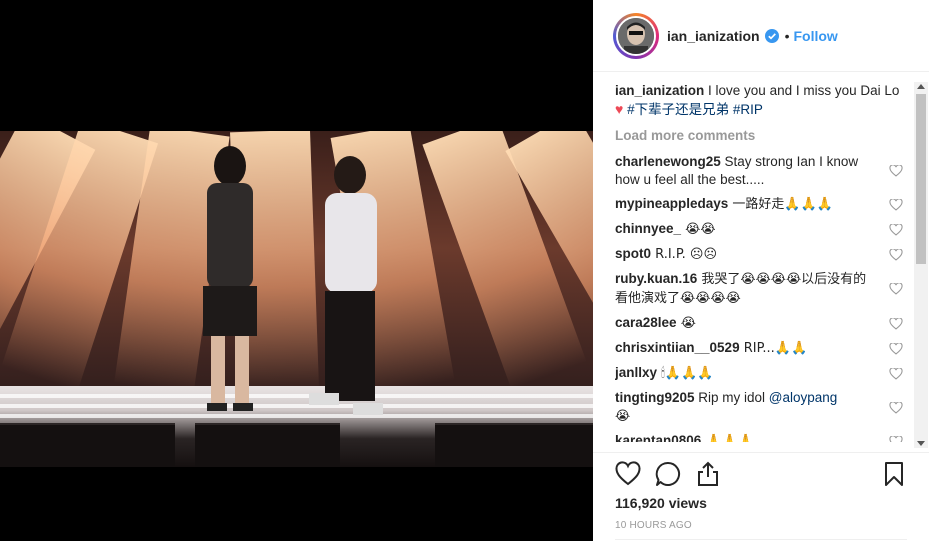 The image size is (929, 541). What do you see at coordinates (678, 109) in the screenshot?
I see `hashtag-link: #下辈子还是兄弟` at bounding box center [678, 109].